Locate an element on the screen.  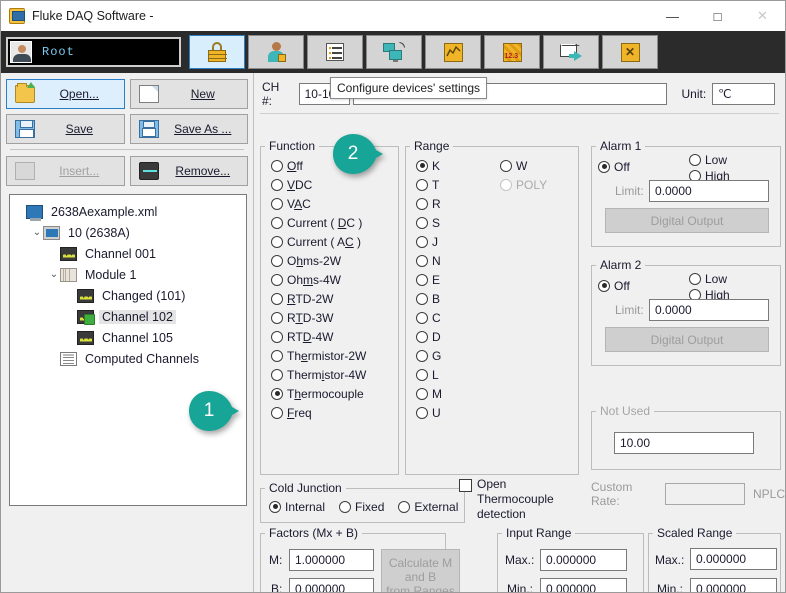
alarm1-off-radio: Off is located at coordinates (614, 166).